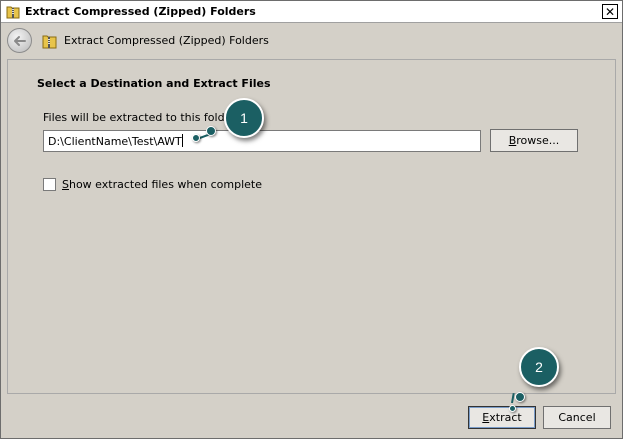  What do you see at coordinates (520, 397) in the screenshot?
I see `callout-2-anchor-dot` at bounding box center [520, 397].